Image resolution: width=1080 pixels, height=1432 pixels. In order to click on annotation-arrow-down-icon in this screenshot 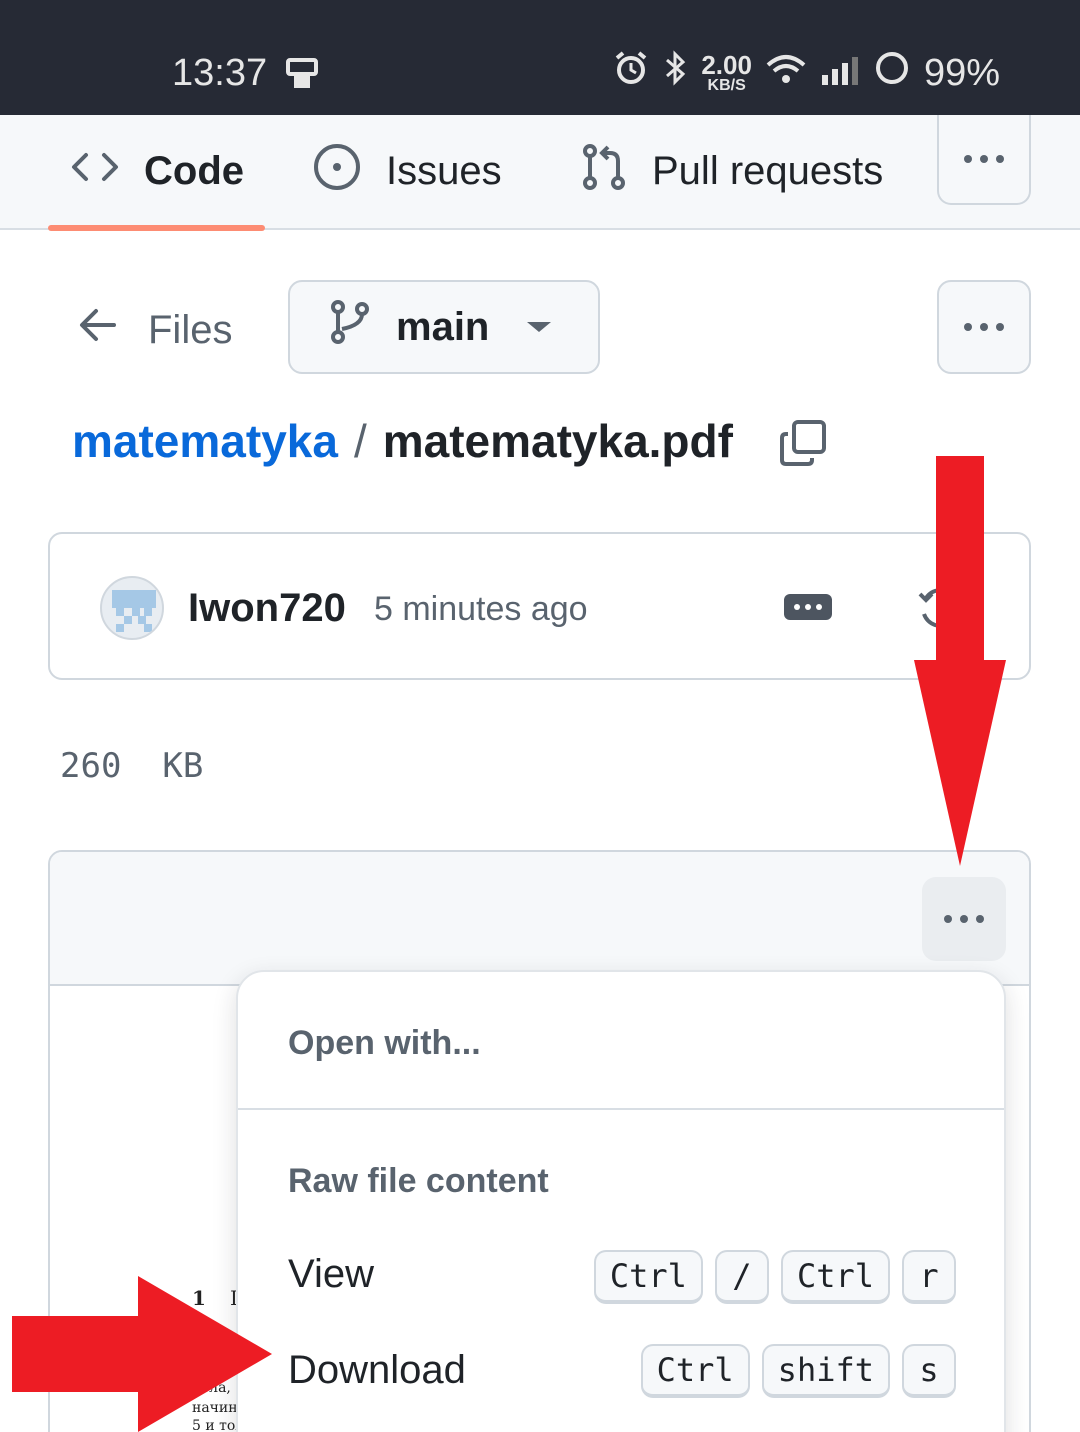, I will do `click(960, 664)`.